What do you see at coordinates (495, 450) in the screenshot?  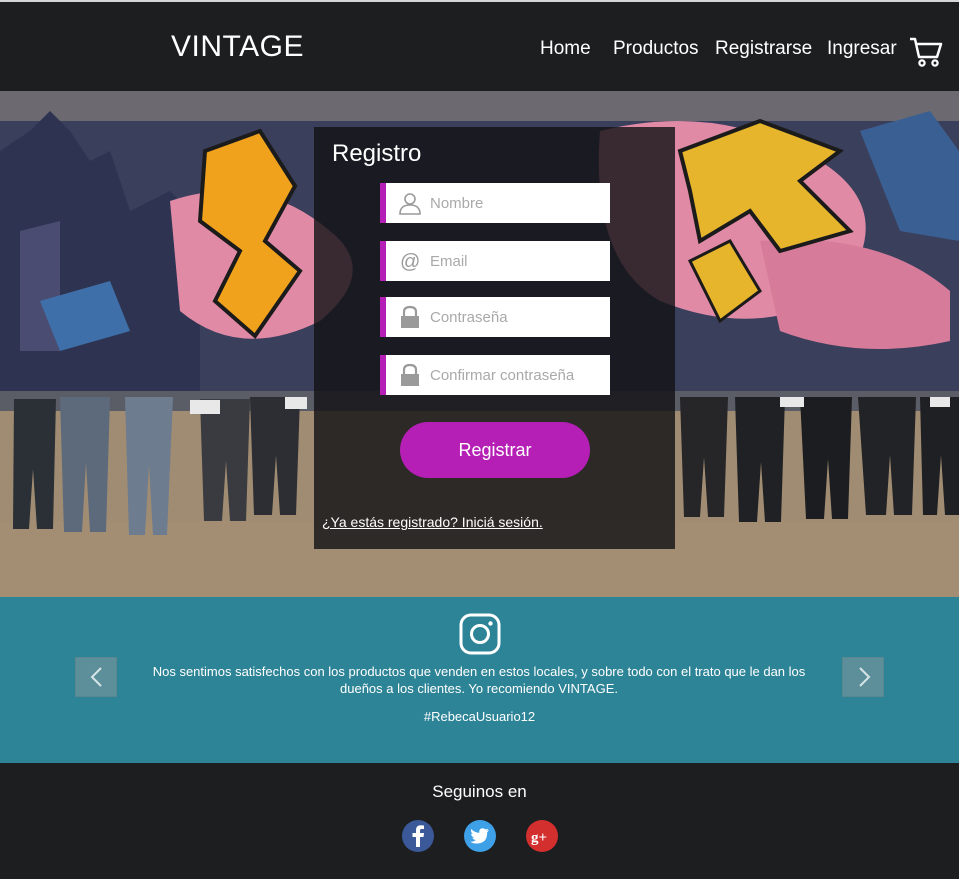 I see `register-button: Registrar` at bounding box center [495, 450].